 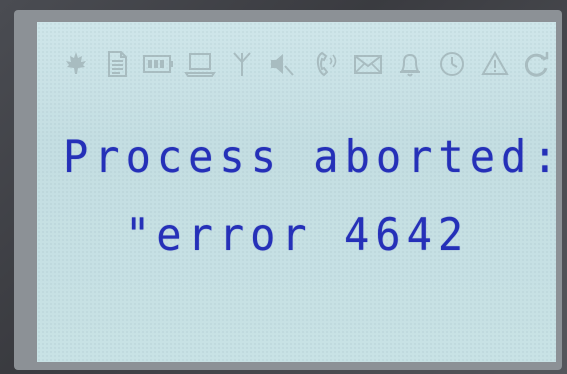 What do you see at coordinates (536, 64) in the screenshot?
I see `refresh-icon` at bounding box center [536, 64].